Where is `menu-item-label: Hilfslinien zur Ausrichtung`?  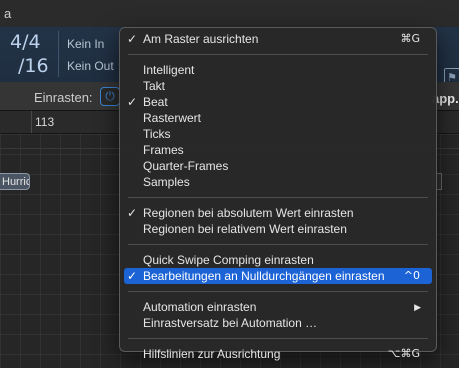 menu-item-label: Hilfslinien zur Ausrichtung is located at coordinates (212, 354).